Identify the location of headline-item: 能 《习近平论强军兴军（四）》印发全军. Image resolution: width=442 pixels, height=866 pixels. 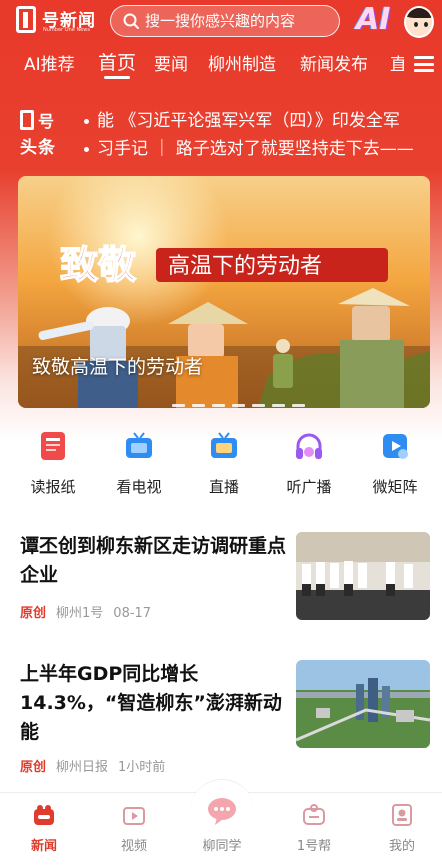
(259, 118).